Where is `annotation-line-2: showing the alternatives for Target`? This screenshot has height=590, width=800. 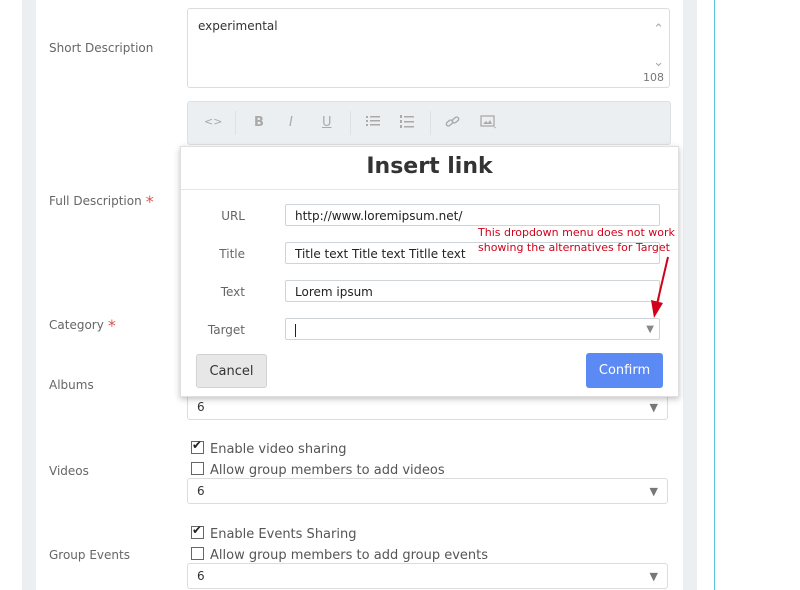
annotation-line-2: showing the alternatives for Target is located at coordinates (574, 247).